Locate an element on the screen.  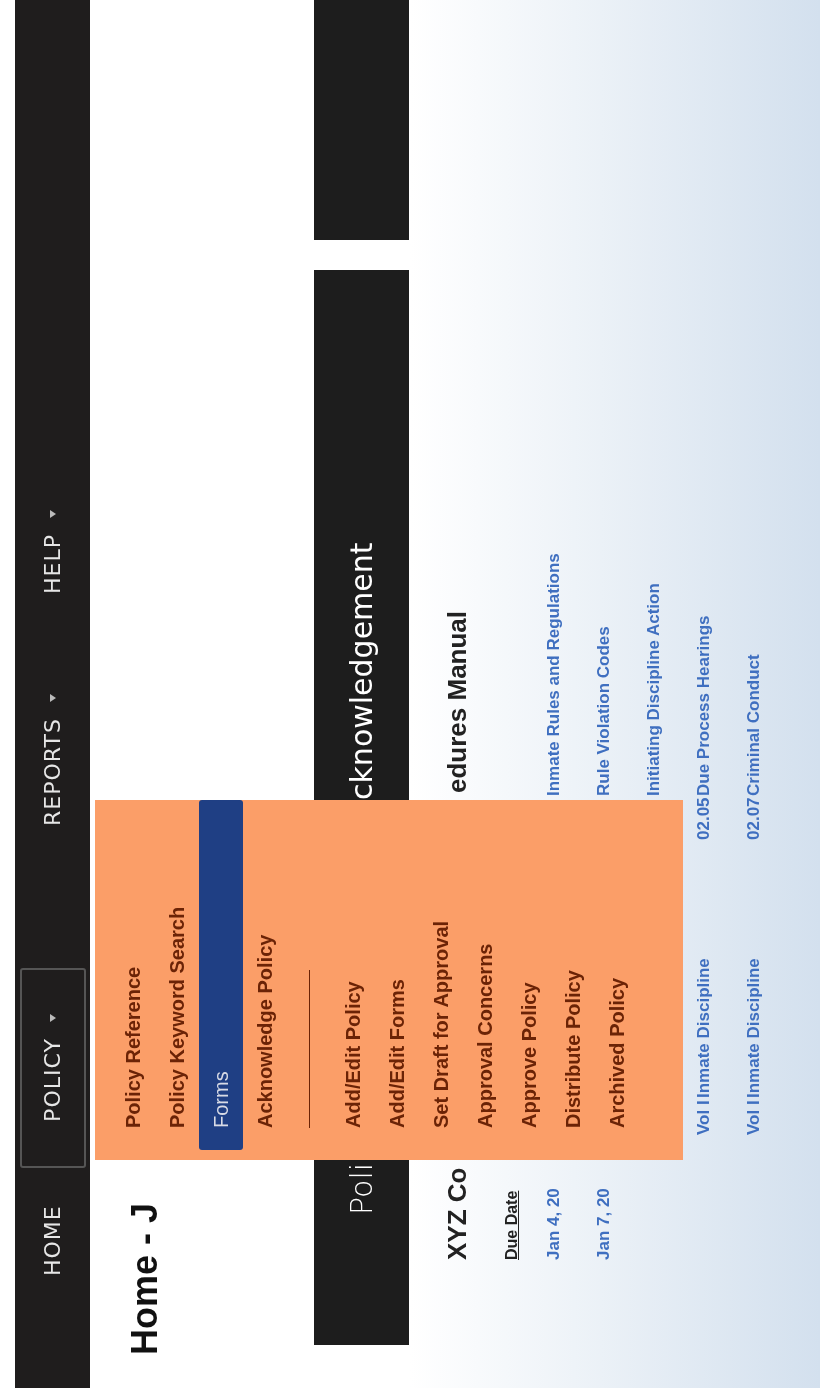
menu-item: Acknowledge Policy is located at coordinates (265, 975).